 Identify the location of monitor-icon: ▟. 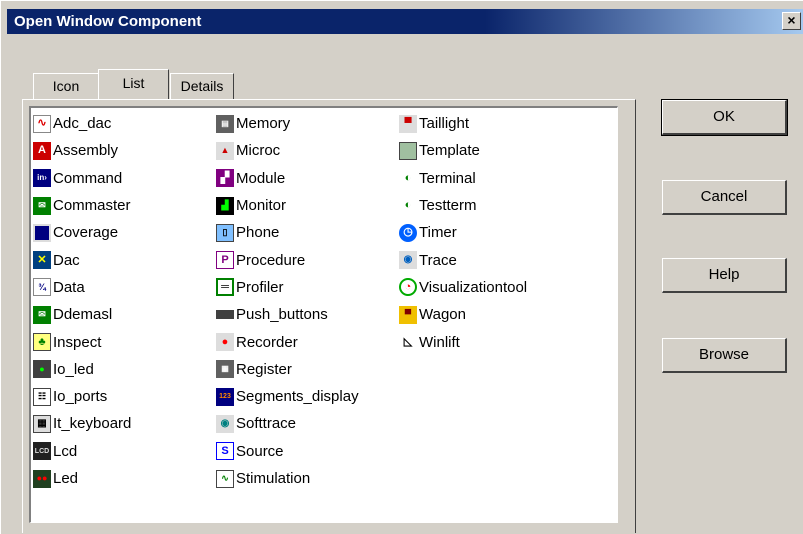
(225, 205).